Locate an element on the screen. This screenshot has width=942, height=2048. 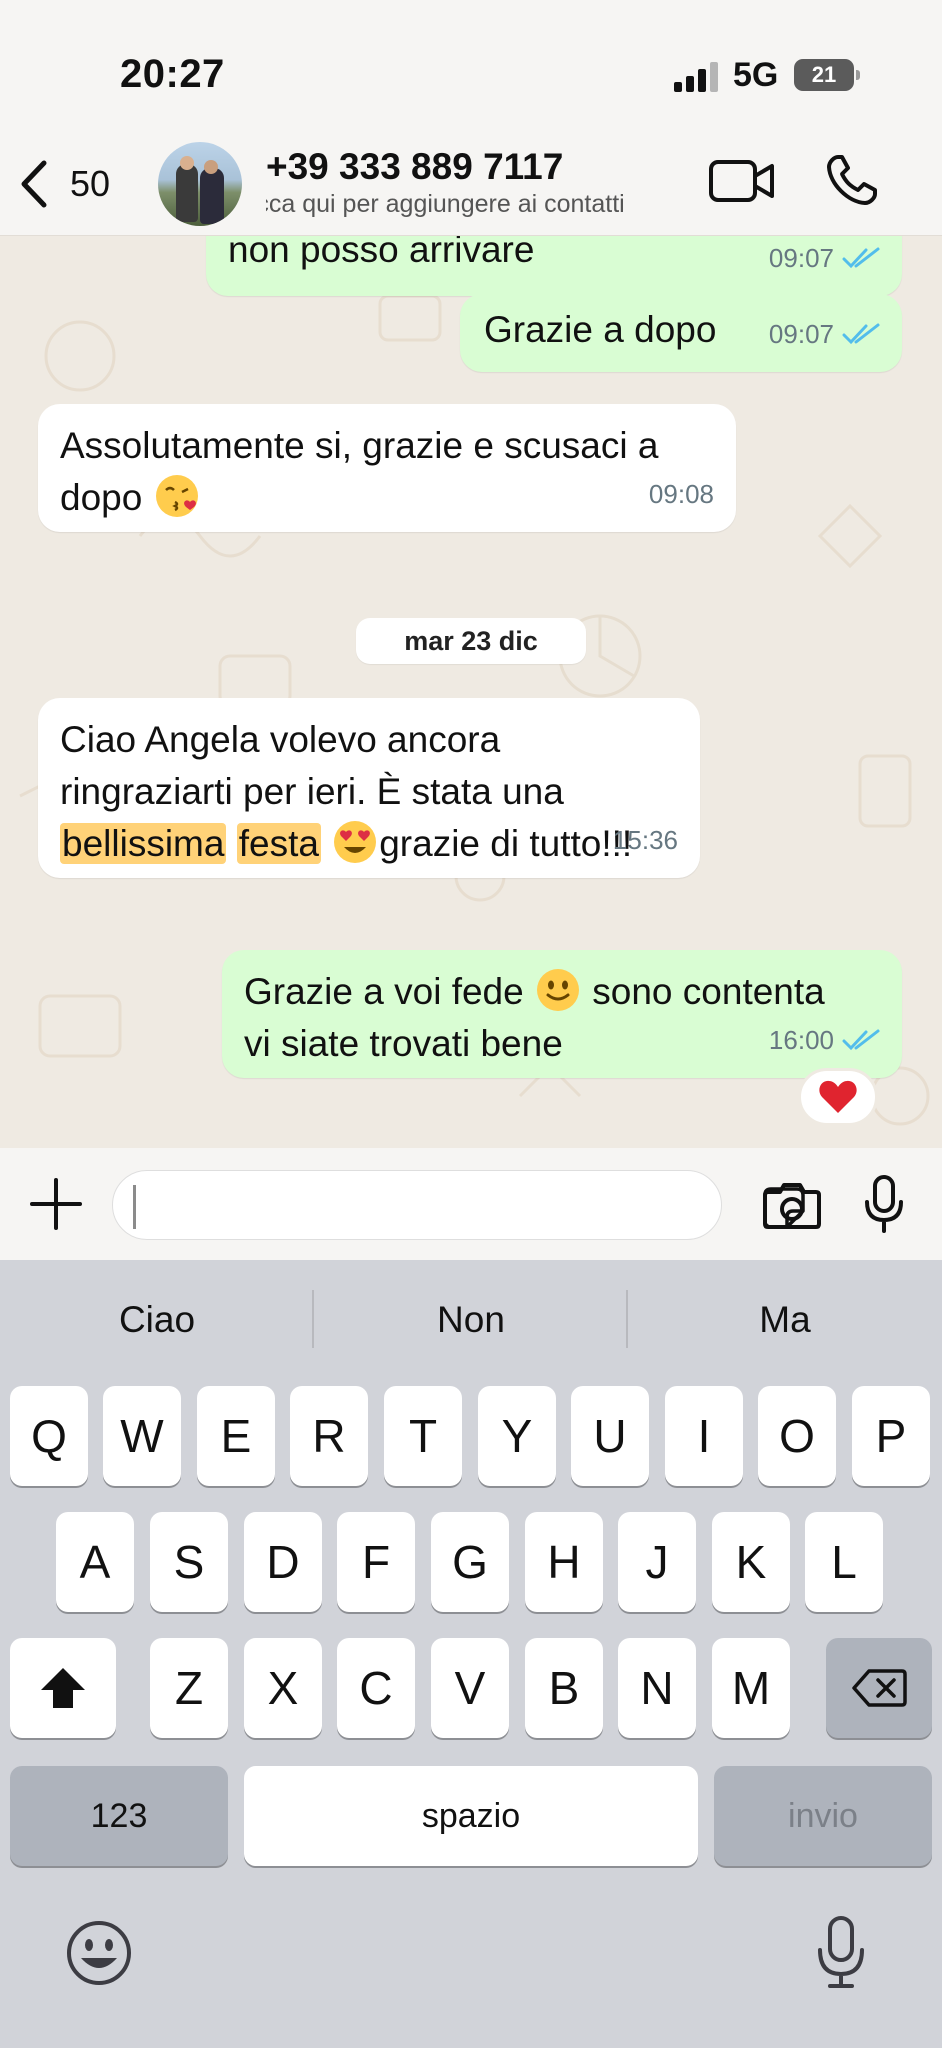
message-composer is located at coordinates (471, 1204).